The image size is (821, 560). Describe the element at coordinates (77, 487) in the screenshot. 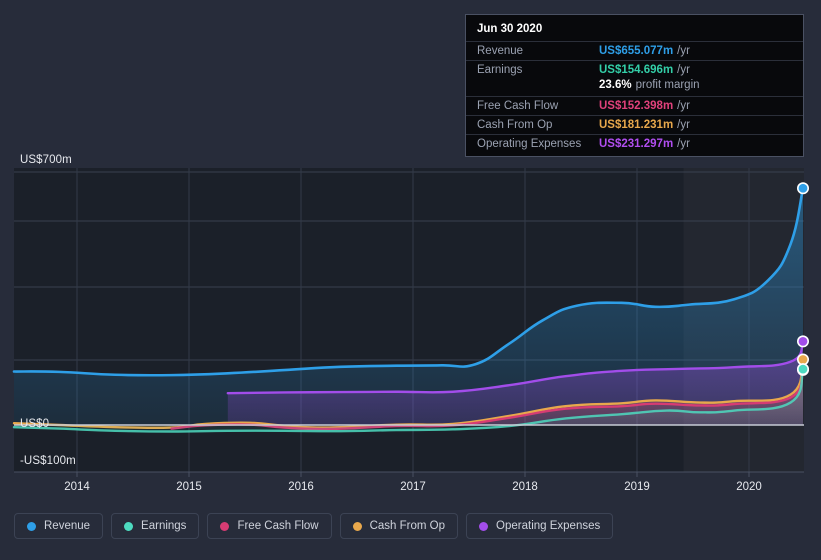

I see `x-axis-label-2014: 2014` at that location.